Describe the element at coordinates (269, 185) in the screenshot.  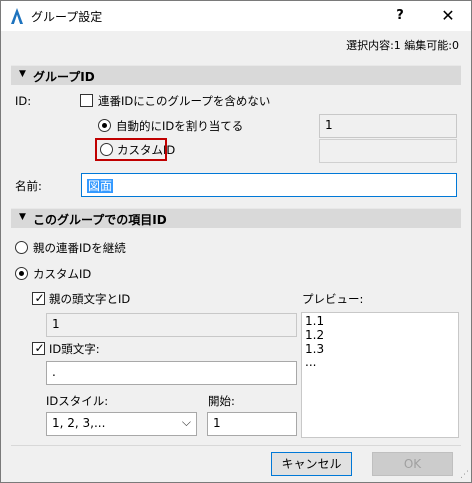
I see `name-input: 図面` at that location.